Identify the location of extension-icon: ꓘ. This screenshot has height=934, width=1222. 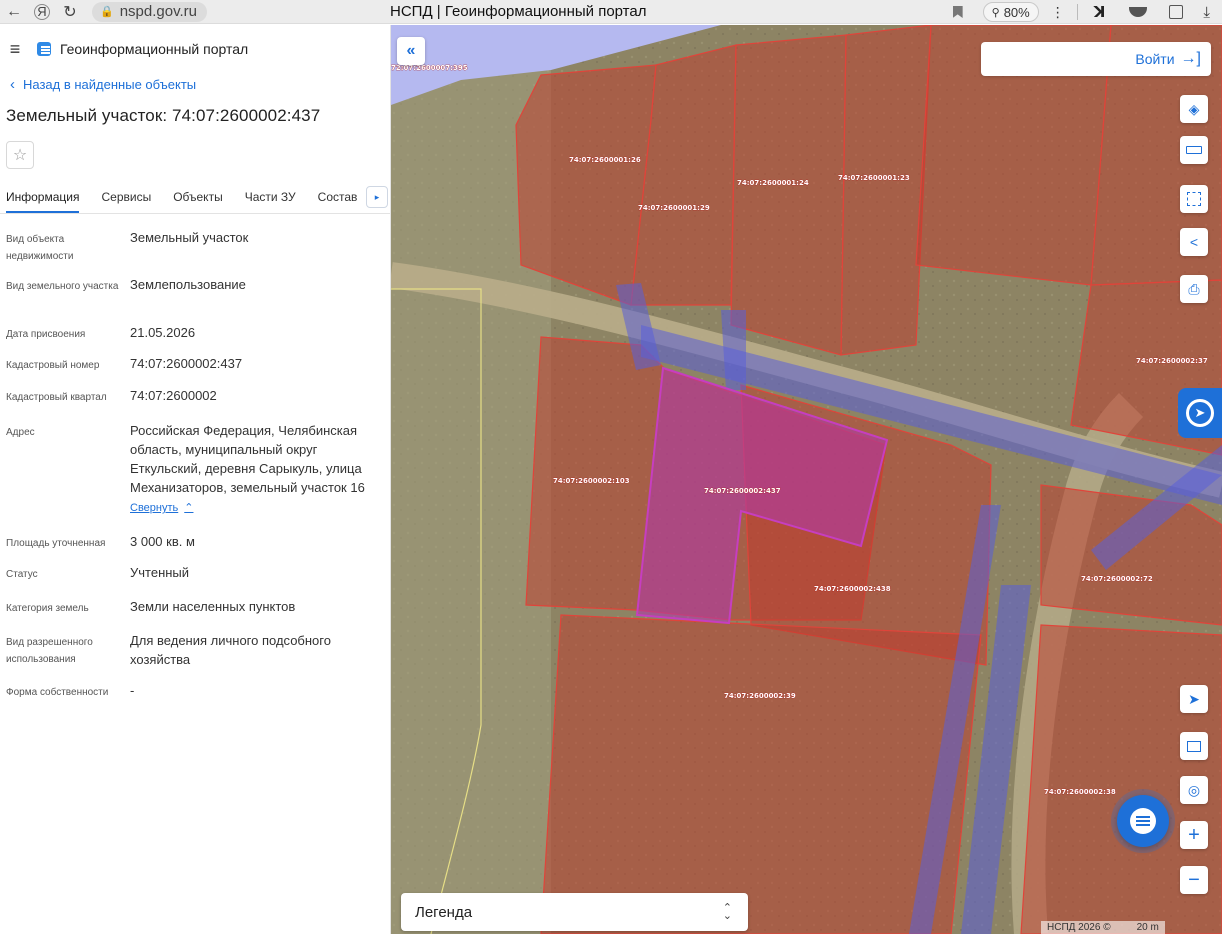
(1100, 12).